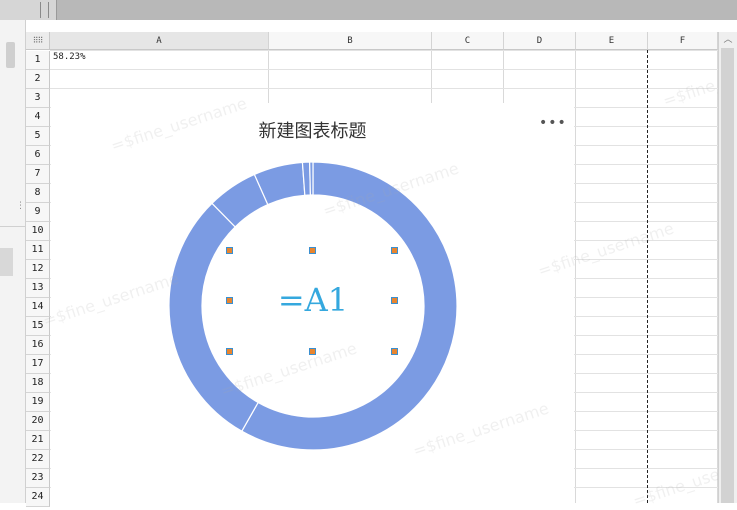  I want to click on row-header: 4, so click(38, 117).